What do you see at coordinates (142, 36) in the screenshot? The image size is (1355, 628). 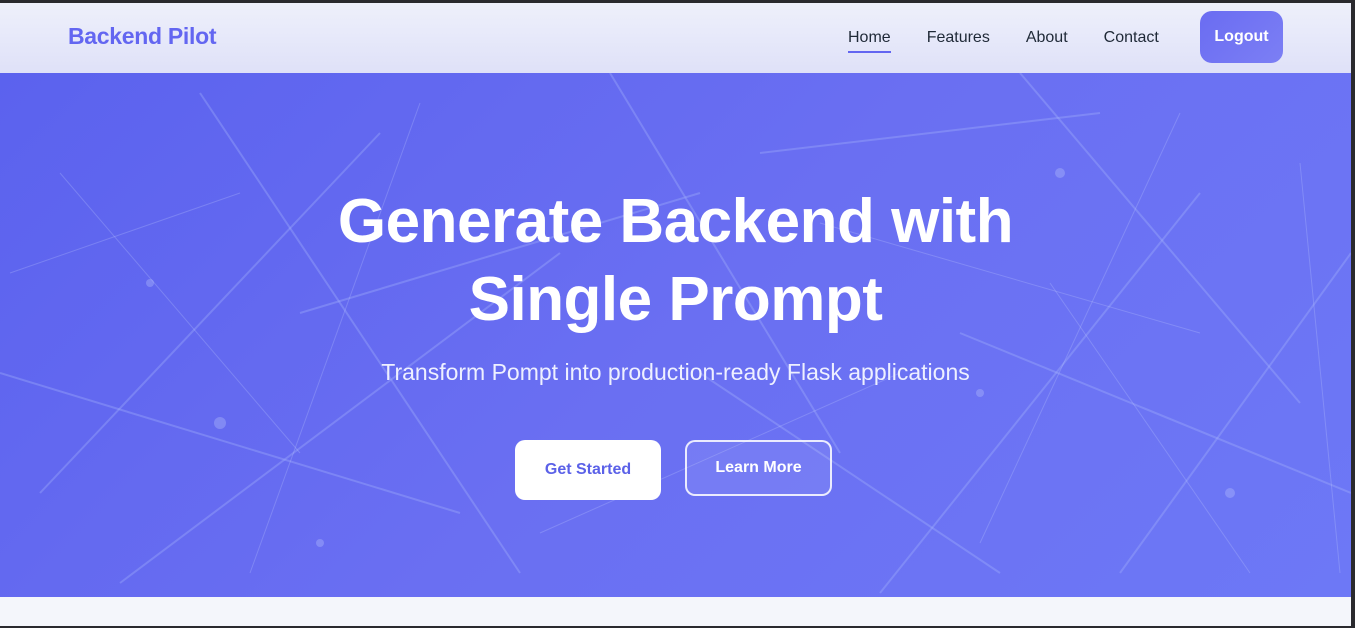 I see `brand-logo: Backend Pilot` at bounding box center [142, 36].